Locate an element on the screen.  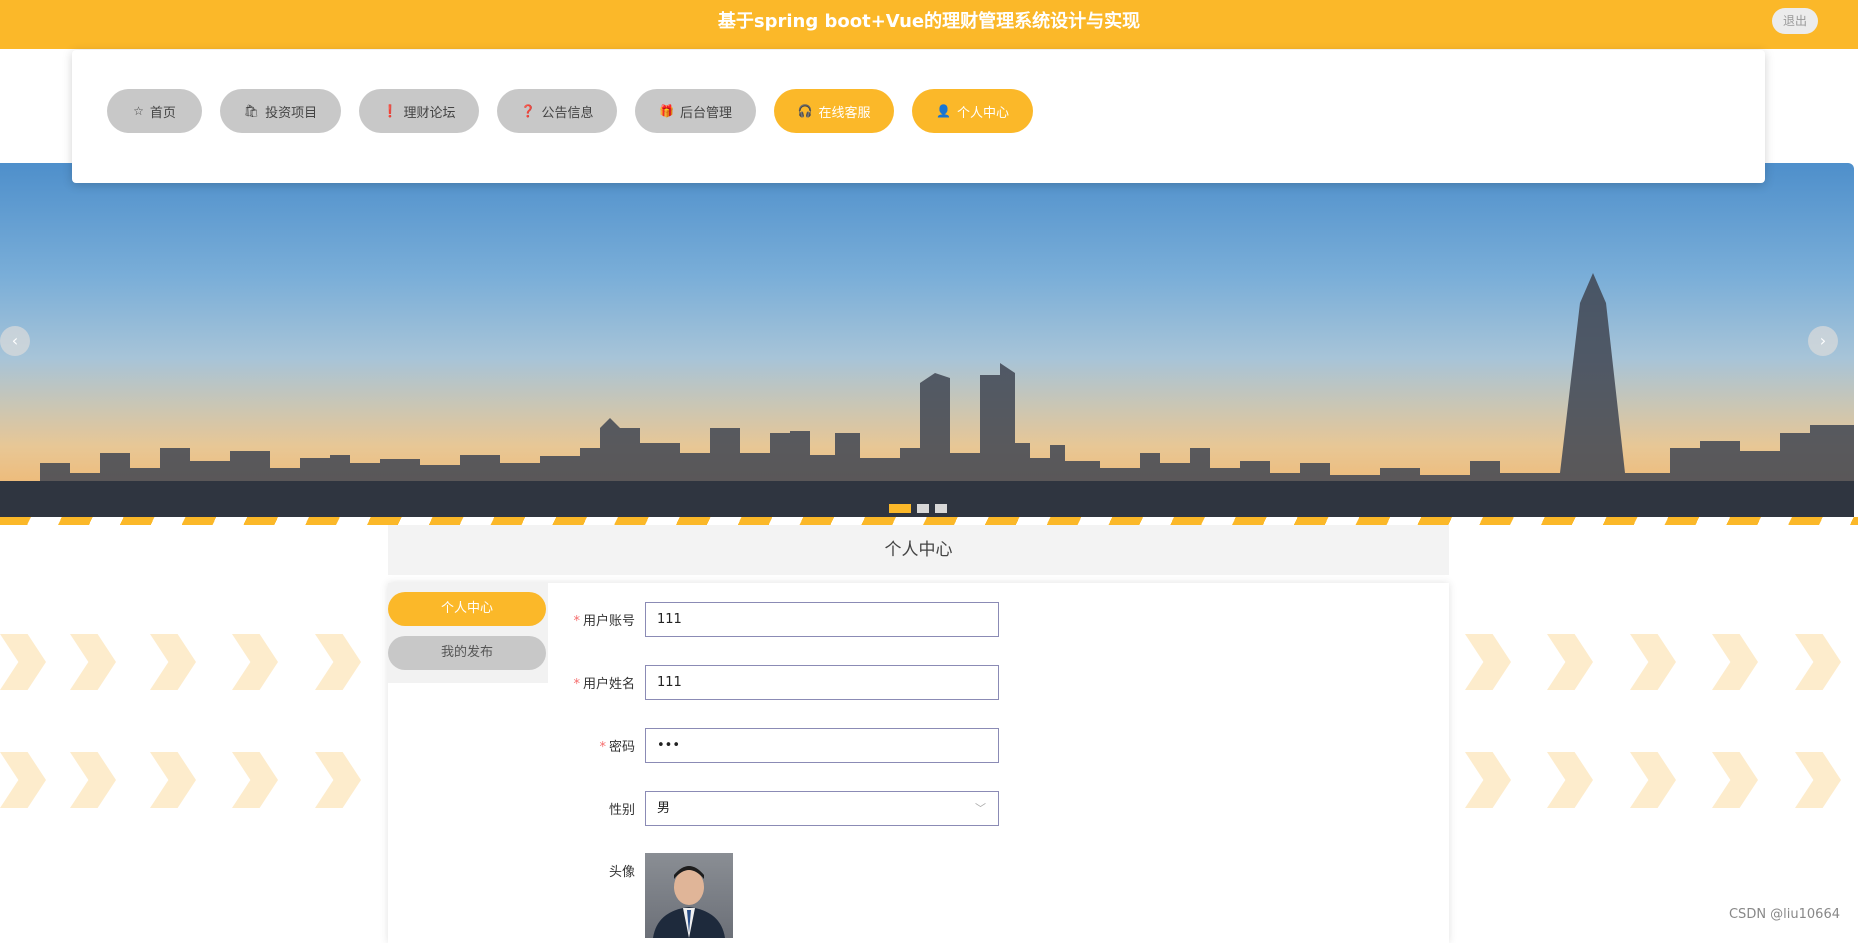
gift-icon: 🎁 is located at coordinates (666, 111).